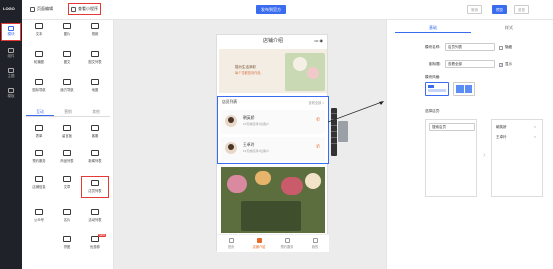 The height and width of the screenshot is (269, 553). I want to click on nav-item-modules: 模块, so click(11, 32).